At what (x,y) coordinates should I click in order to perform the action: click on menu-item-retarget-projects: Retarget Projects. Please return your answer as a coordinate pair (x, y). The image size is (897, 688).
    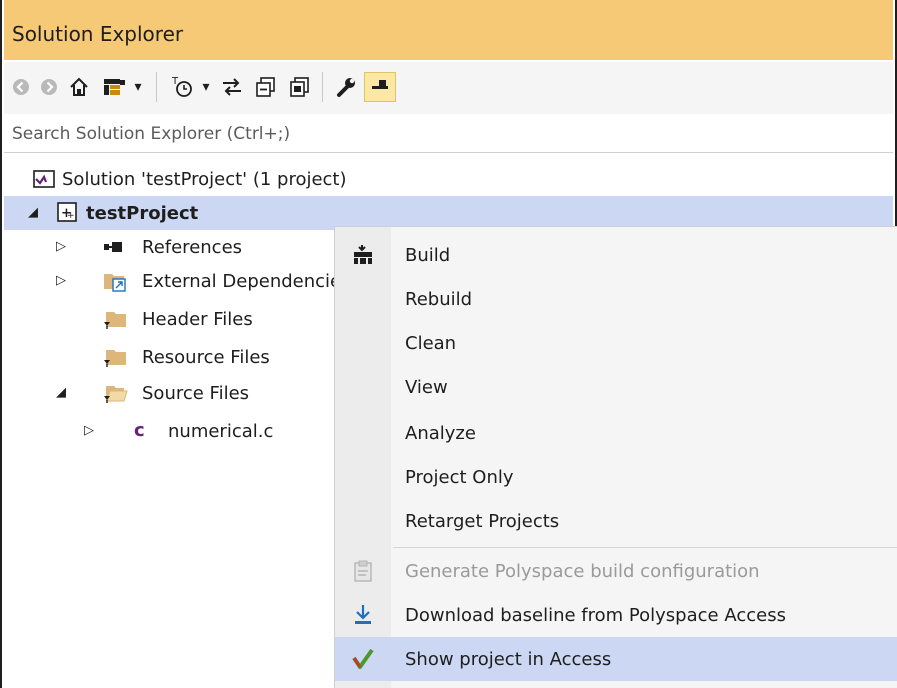
    Looking at the image, I should click on (616, 521).